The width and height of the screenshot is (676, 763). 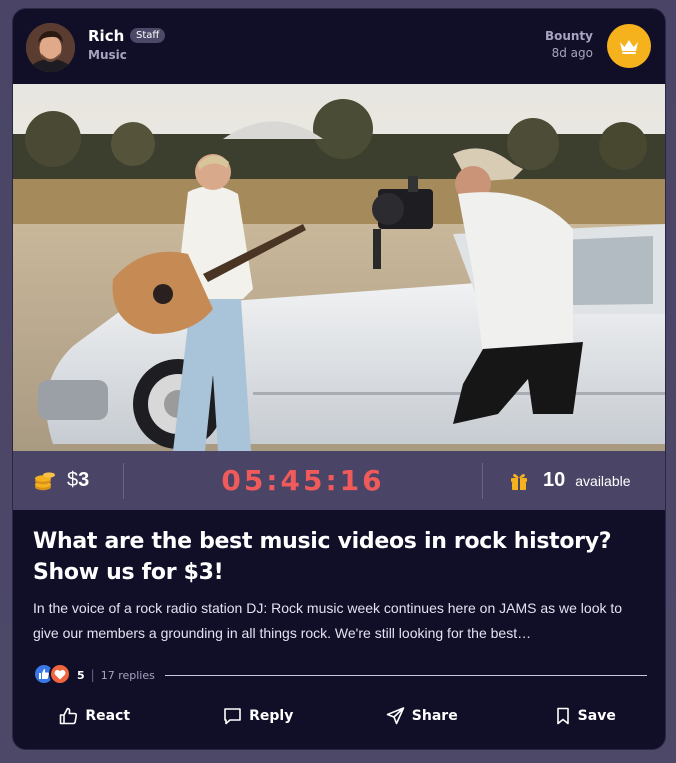 What do you see at coordinates (232, 716) in the screenshot?
I see `comment-icon` at bounding box center [232, 716].